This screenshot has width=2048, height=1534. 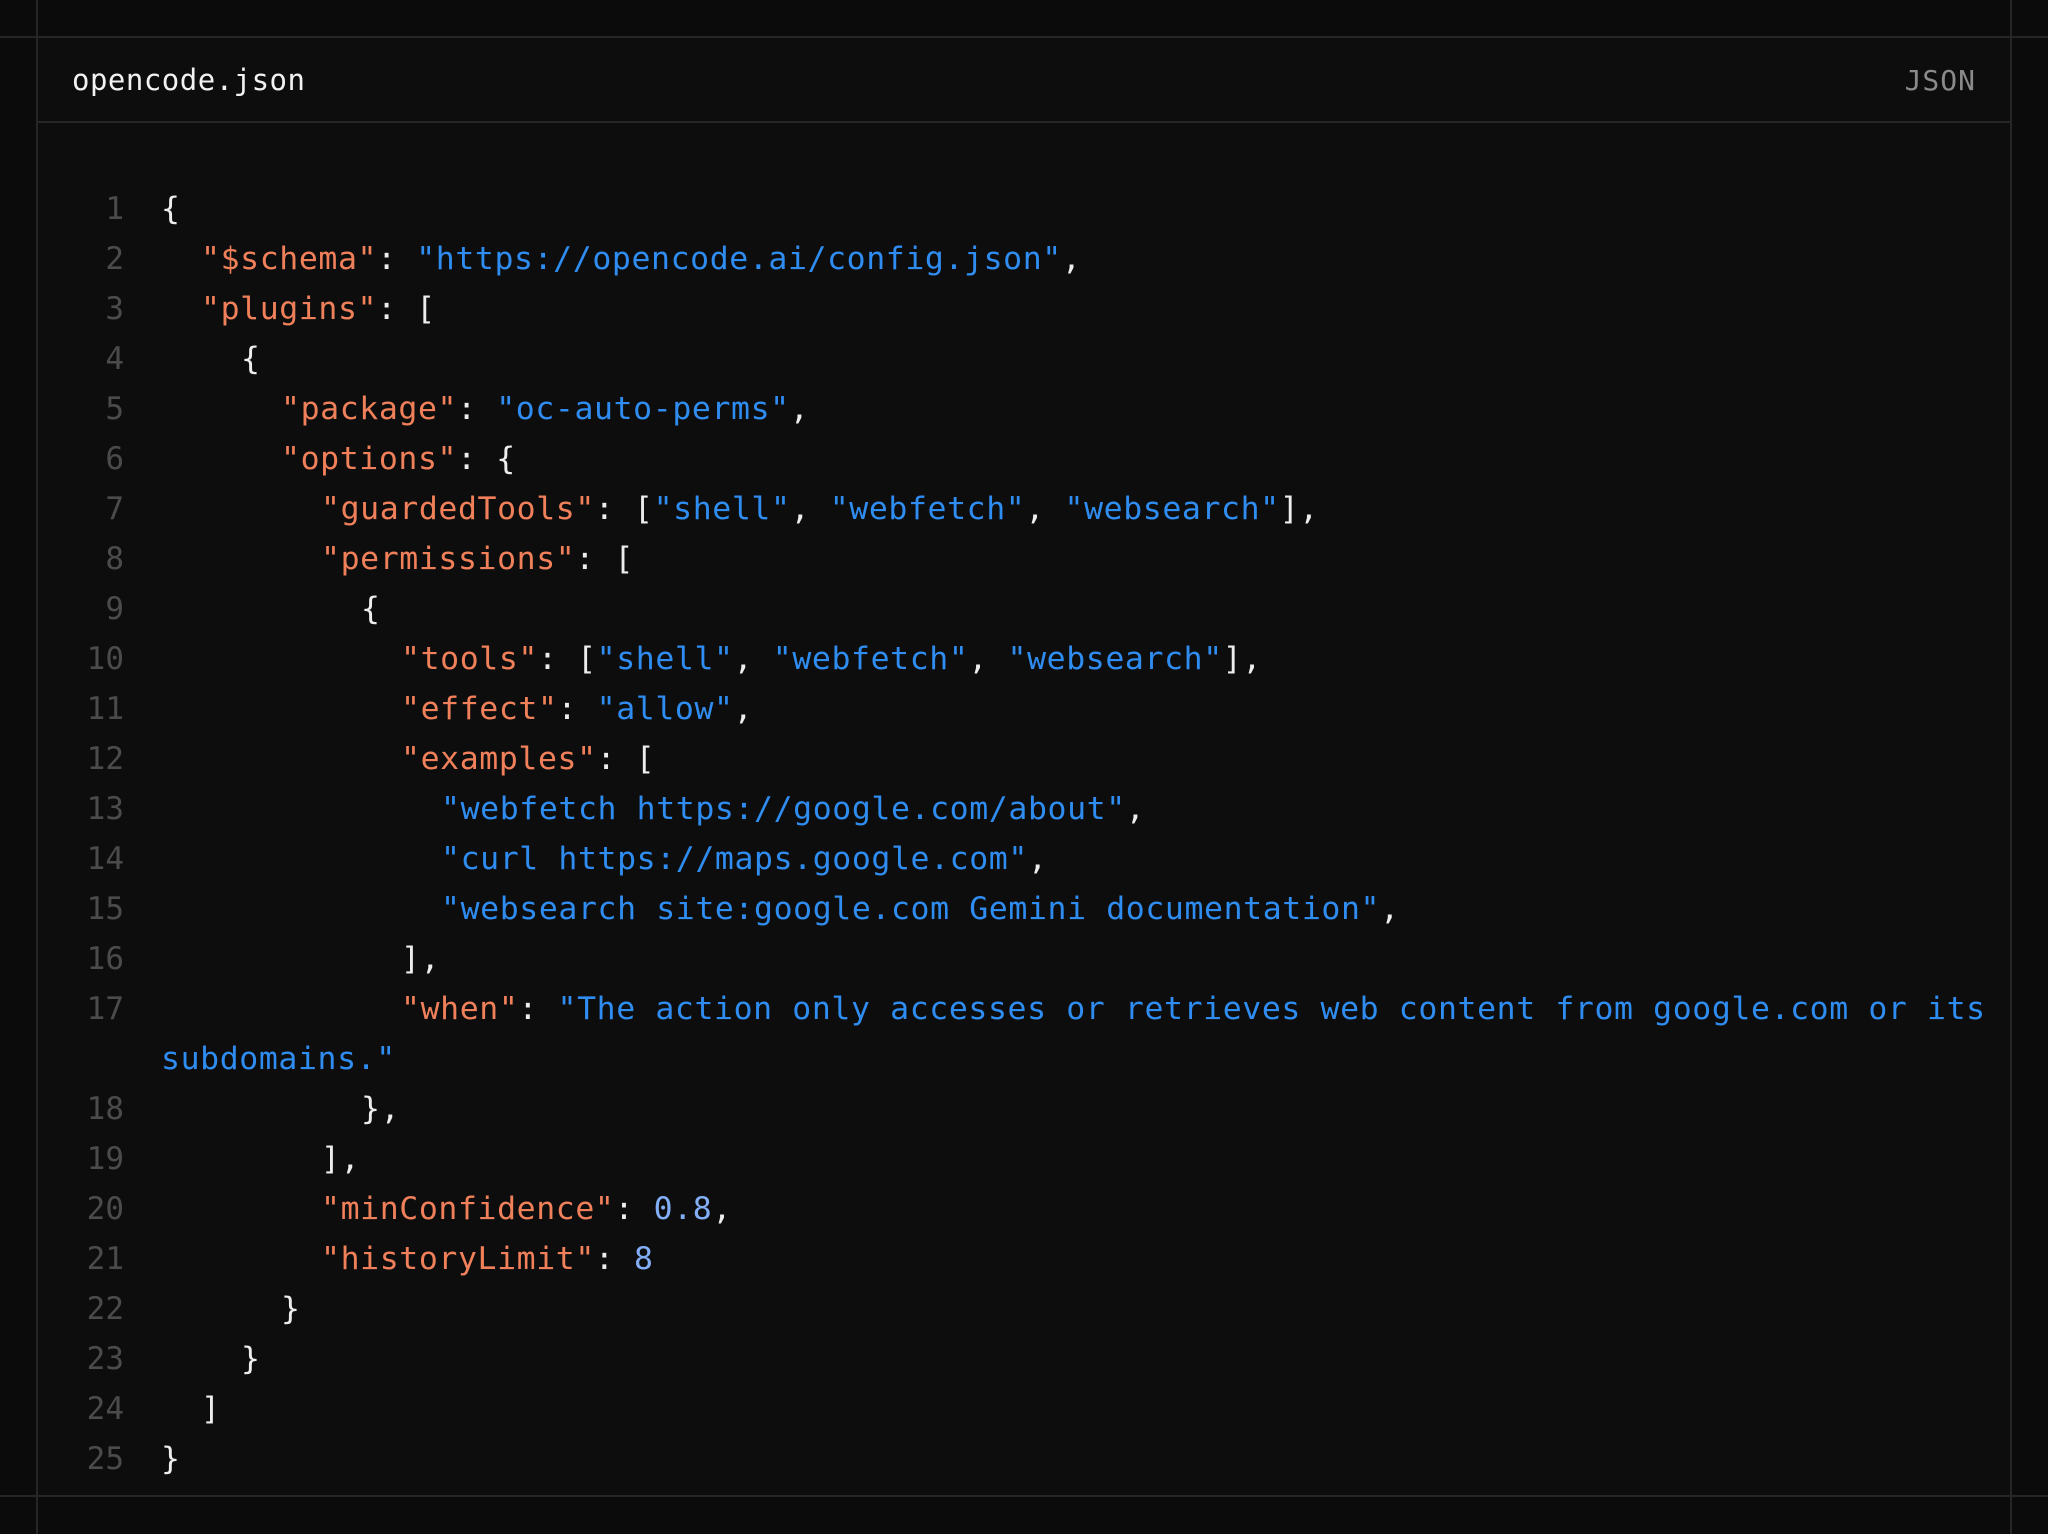 What do you see at coordinates (739, 259) in the screenshot?
I see `json-string: "https://opencode.ai/config.json"` at bounding box center [739, 259].